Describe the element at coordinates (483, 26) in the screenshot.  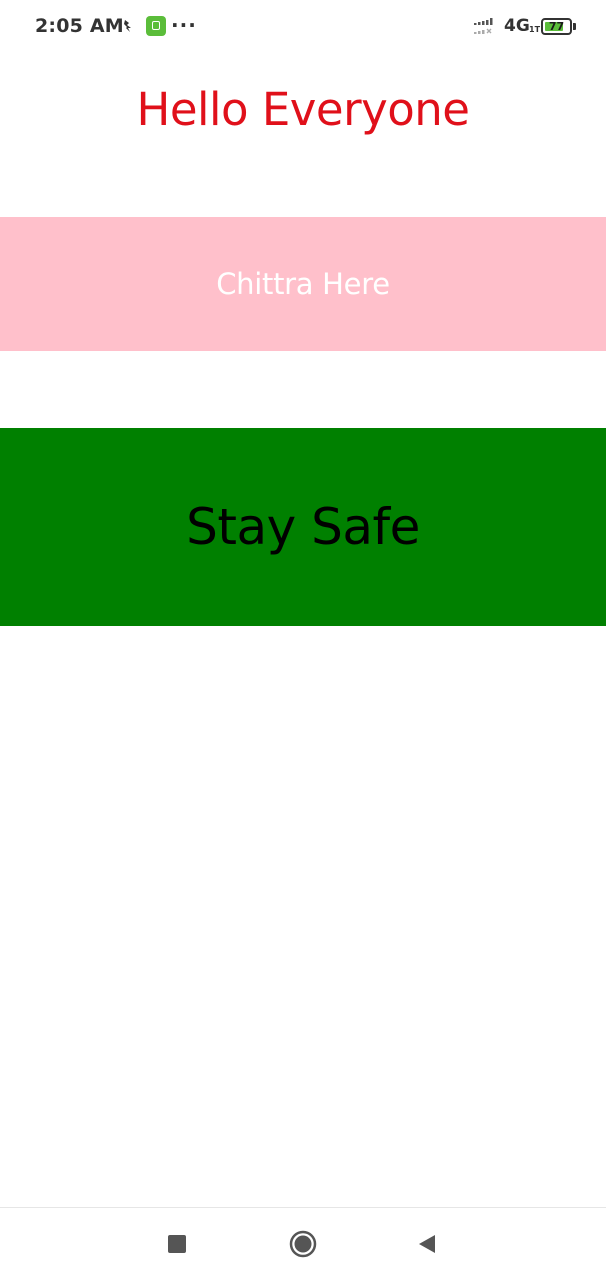
I see `signal-strength-icon` at that location.